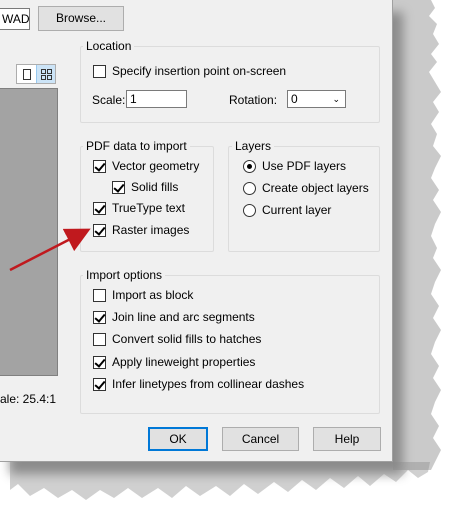 This screenshot has width=464, height=506. What do you see at coordinates (50, 250) in the screenshot?
I see `annotation-arrow` at bounding box center [50, 250].